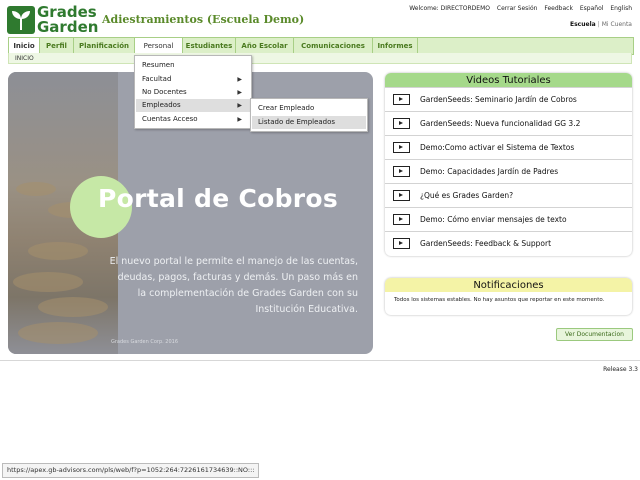 This screenshot has width=640, height=480. What do you see at coordinates (617, 24) in the screenshot?
I see `my-account-link: Mi Cuenta` at bounding box center [617, 24].